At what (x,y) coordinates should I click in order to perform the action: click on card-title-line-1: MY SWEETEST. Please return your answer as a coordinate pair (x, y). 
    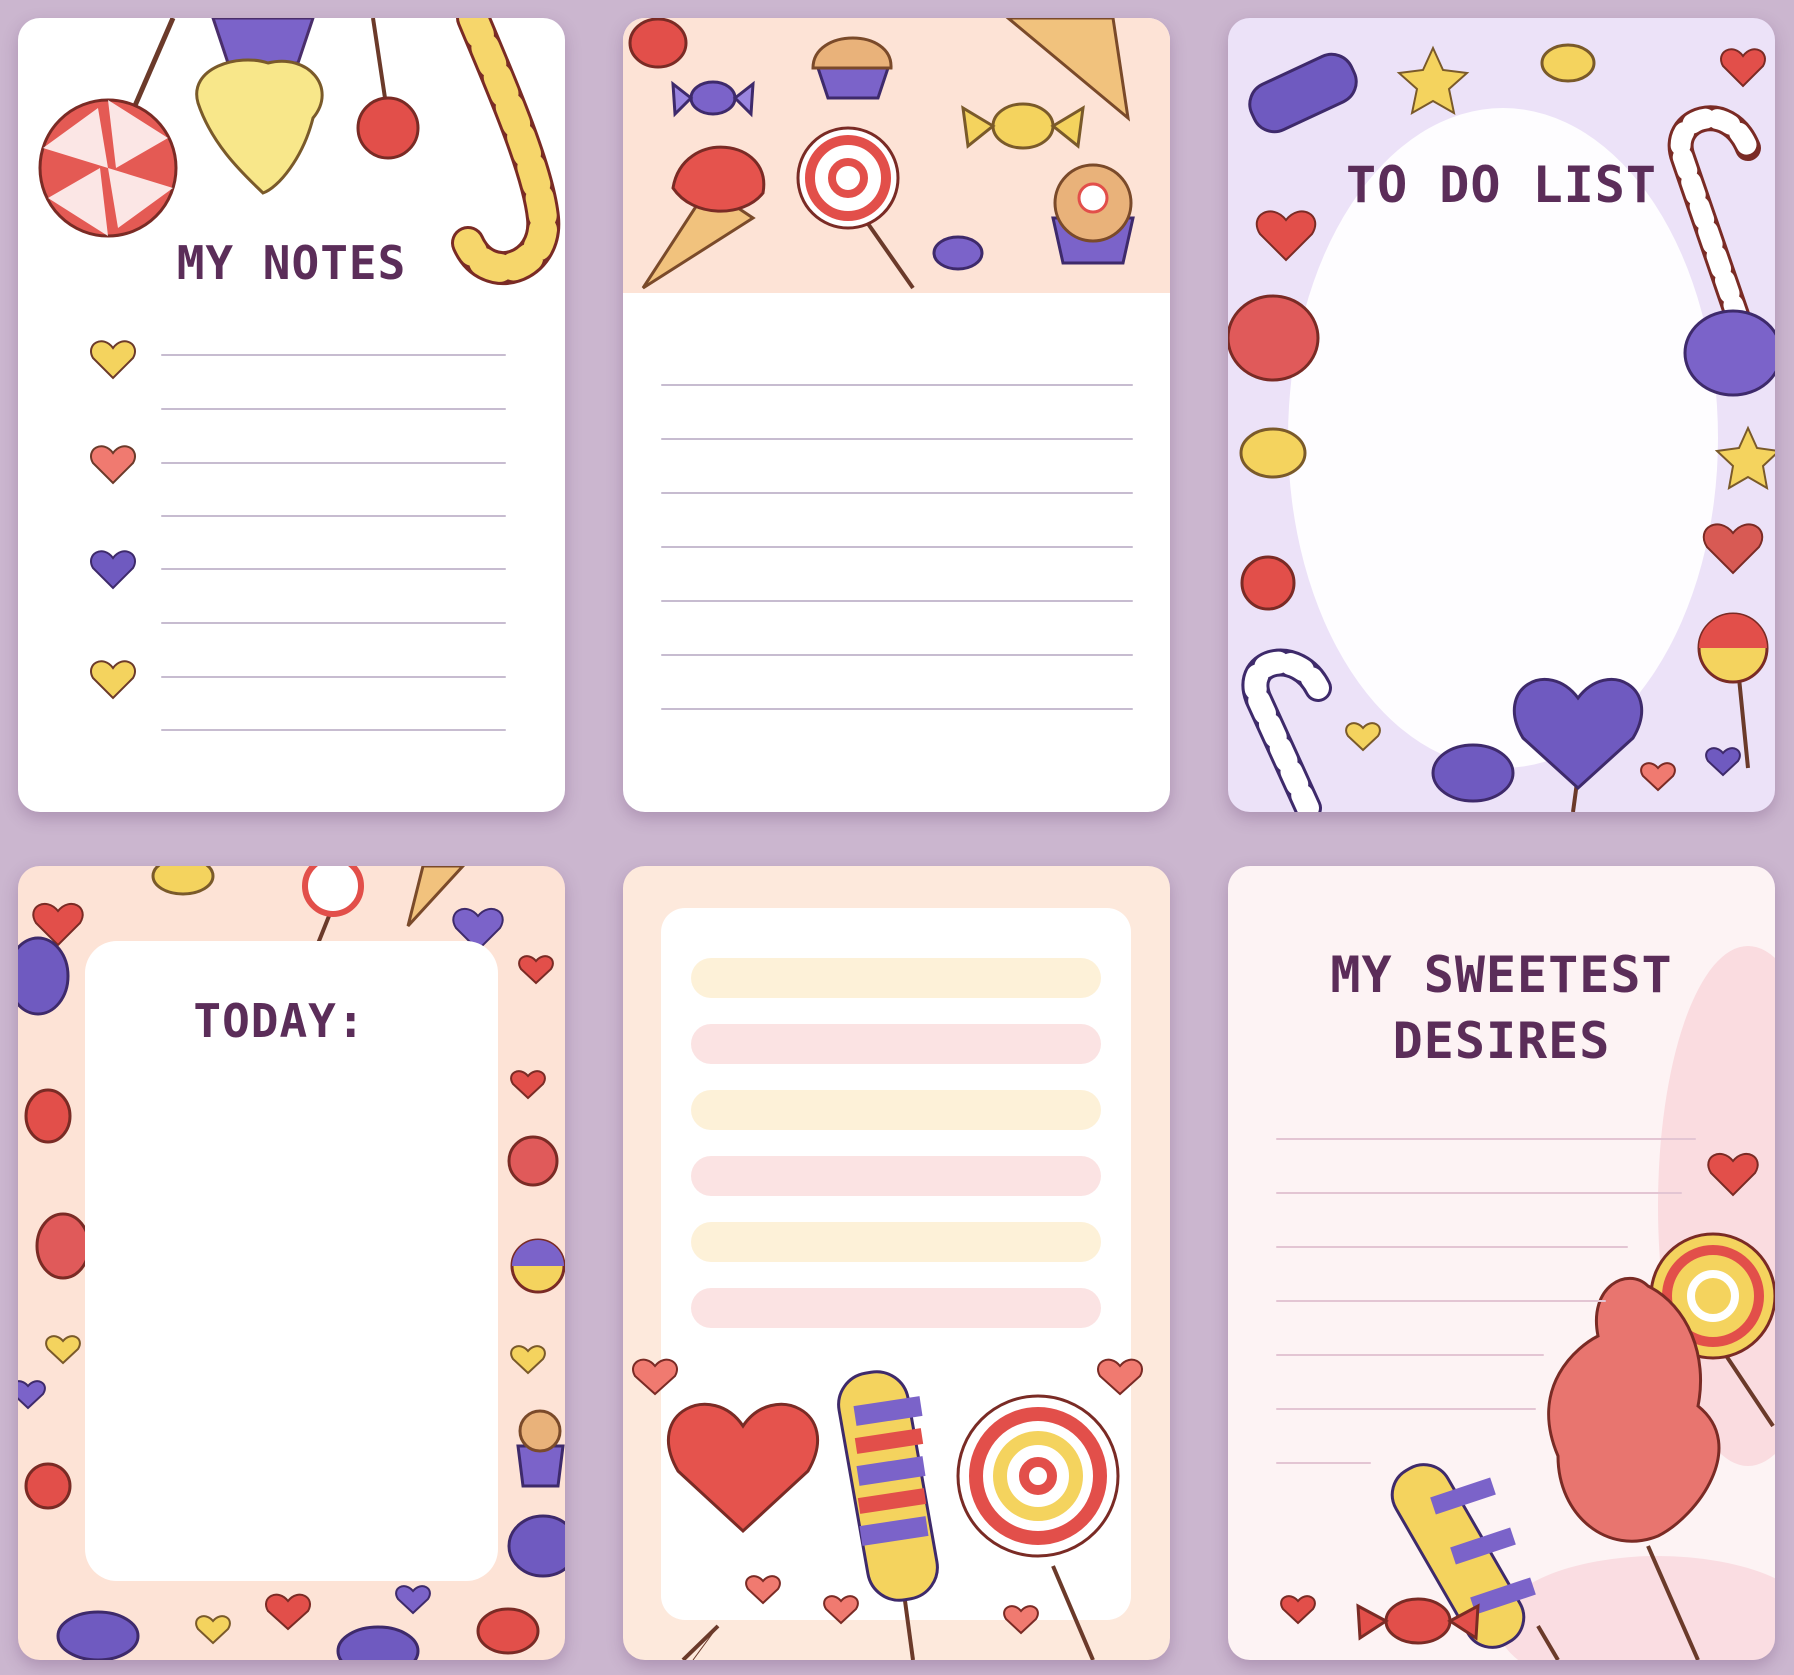
    Looking at the image, I should click on (1501, 975).